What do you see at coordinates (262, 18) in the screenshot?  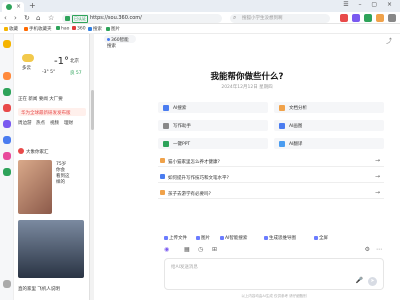 I see `search-placeholder: 搜狐小学生没想到啊` at bounding box center [262, 18].